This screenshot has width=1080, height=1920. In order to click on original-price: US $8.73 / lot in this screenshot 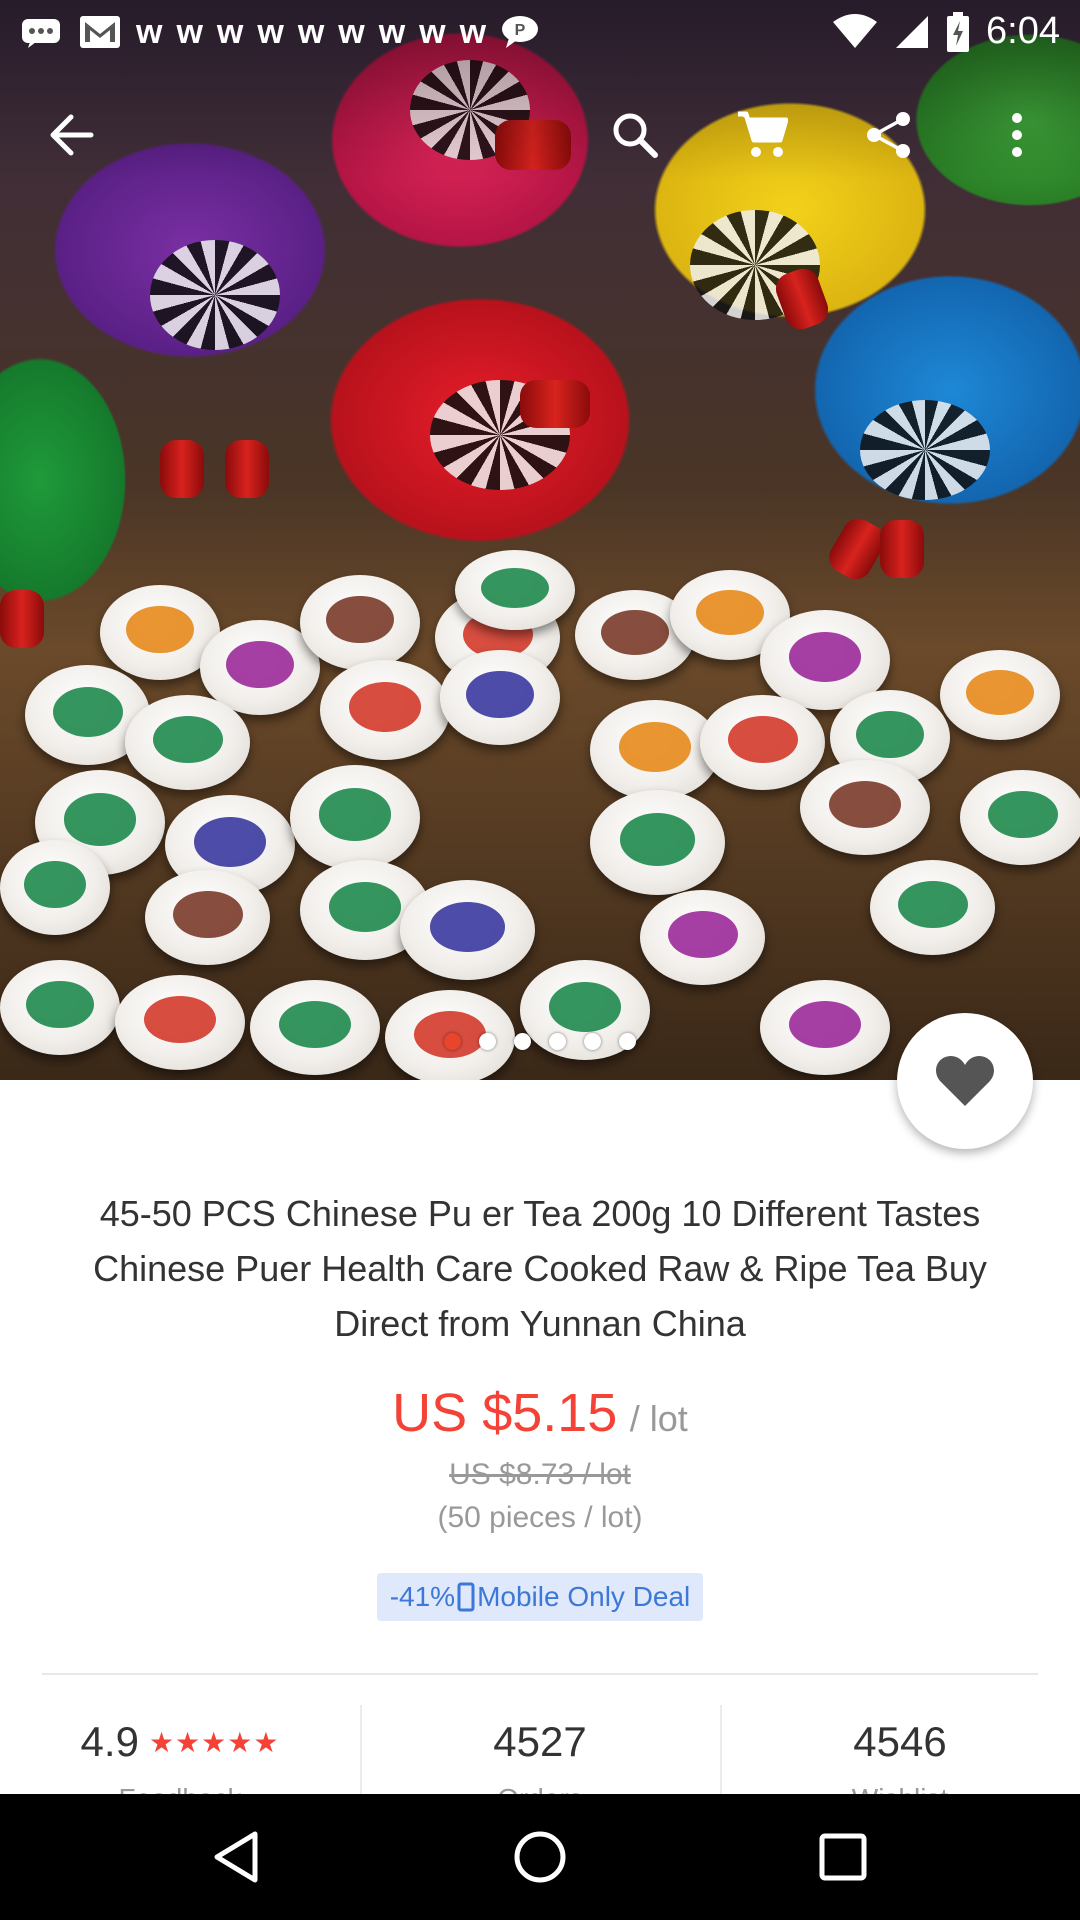, I will do `click(540, 1474)`.